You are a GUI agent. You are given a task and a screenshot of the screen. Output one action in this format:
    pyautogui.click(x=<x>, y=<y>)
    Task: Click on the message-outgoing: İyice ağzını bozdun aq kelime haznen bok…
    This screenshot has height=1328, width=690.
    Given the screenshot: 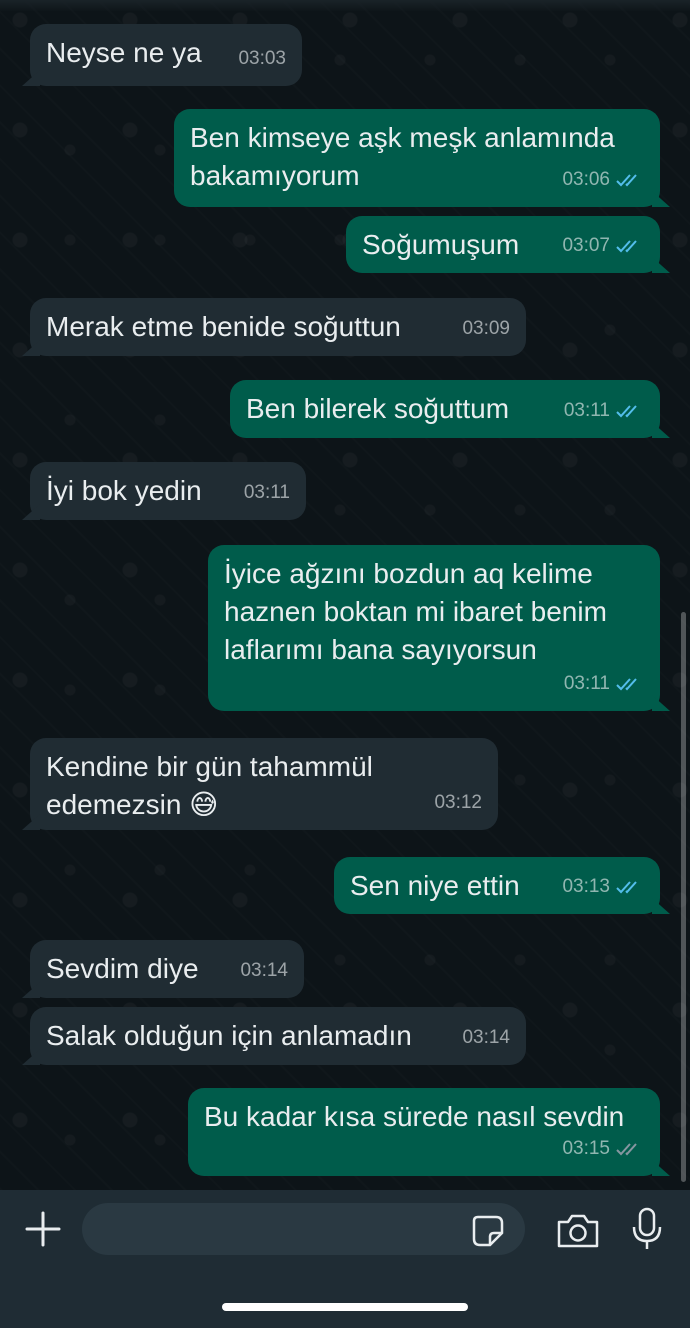 What is the action you would take?
    pyautogui.click(x=434, y=628)
    